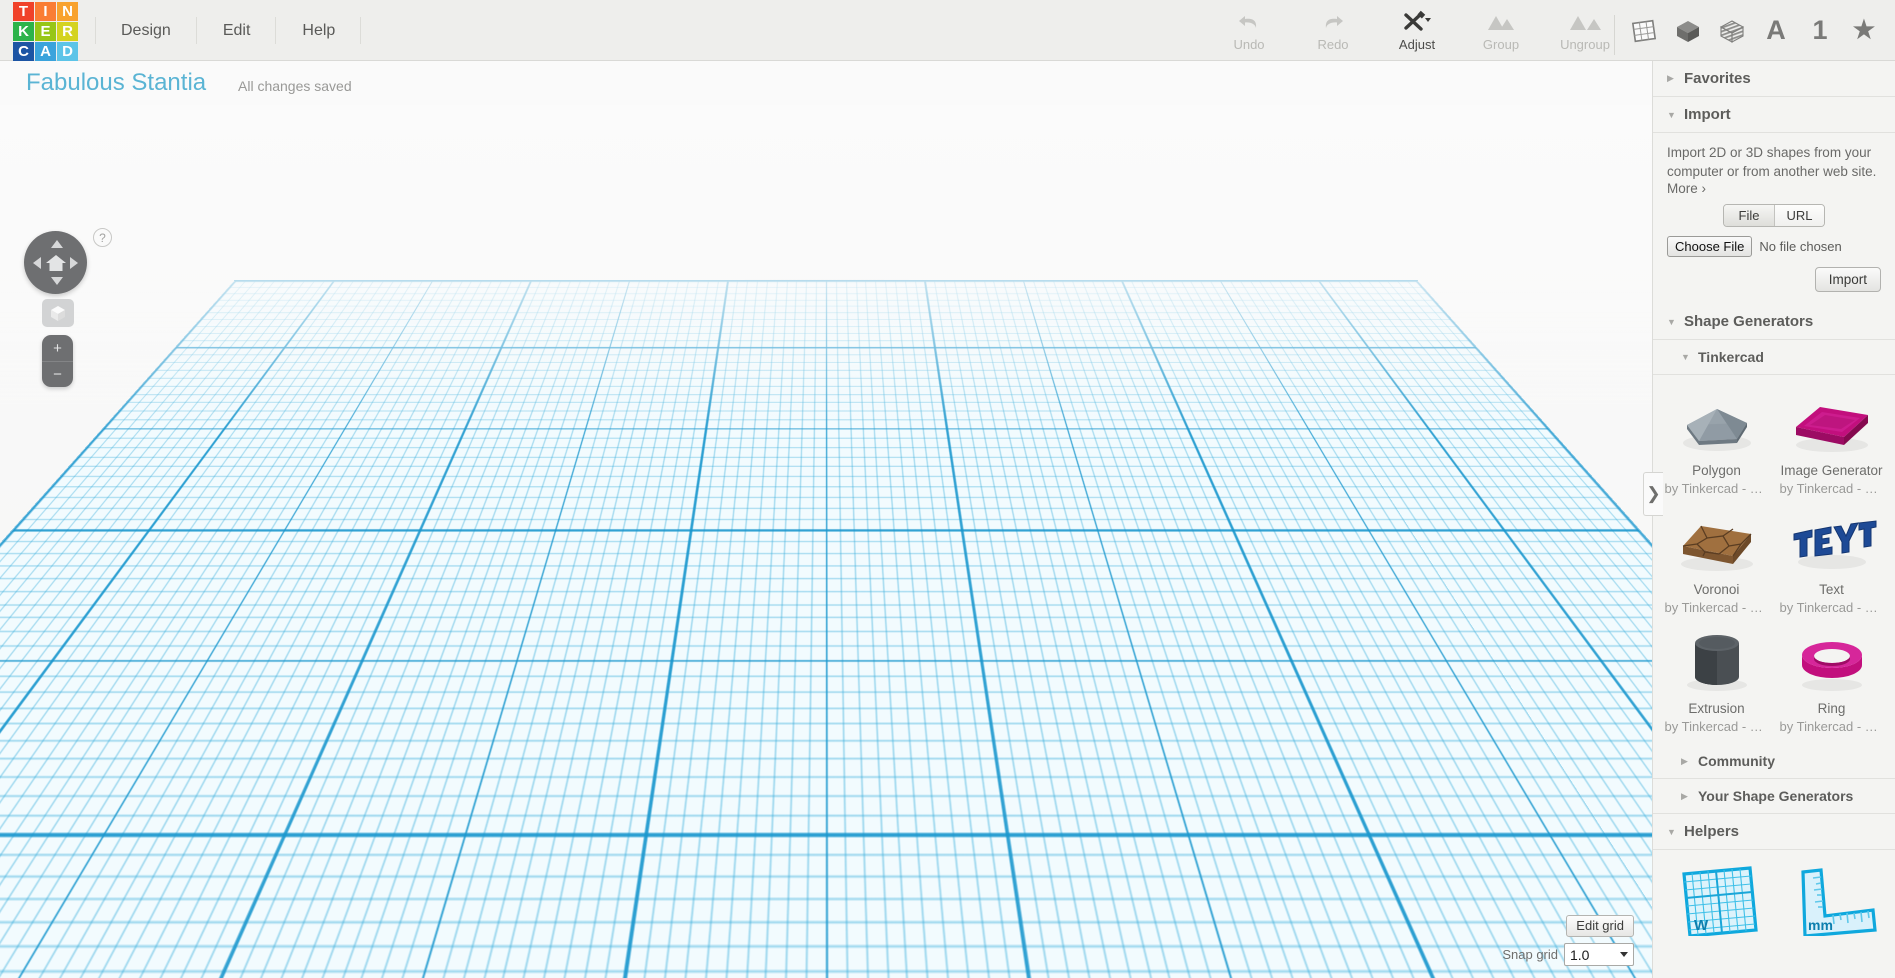 The image size is (1895, 978). Describe the element at coordinates (1716, 898) in the screenshot. I see `helper-item-workplane: W` at that location.